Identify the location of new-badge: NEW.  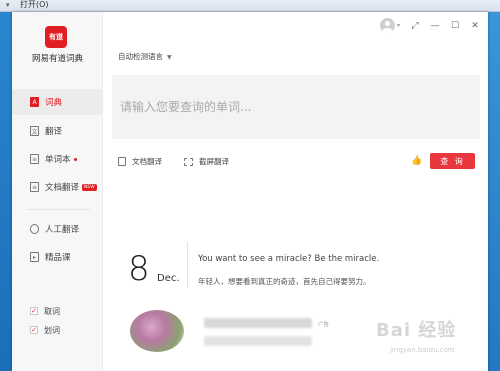
(89, 187).